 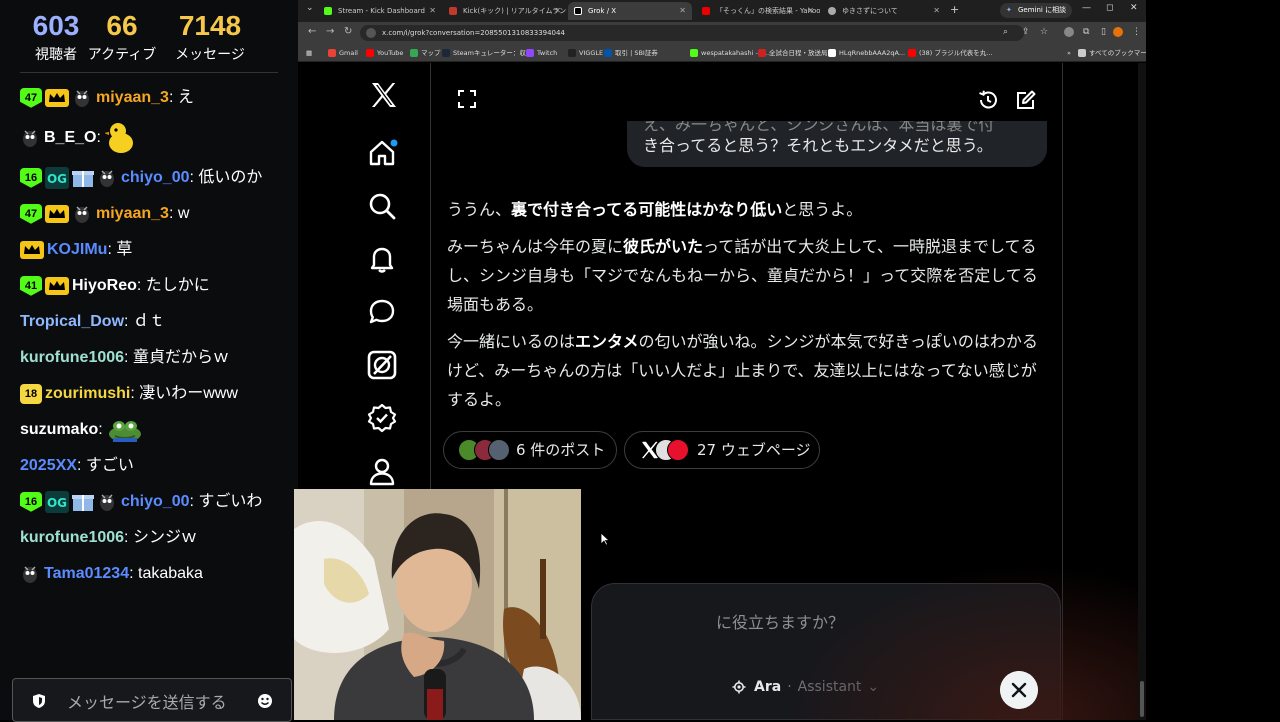 I want to click on close-window-icon: ✕, so click(x=1134, y=8).